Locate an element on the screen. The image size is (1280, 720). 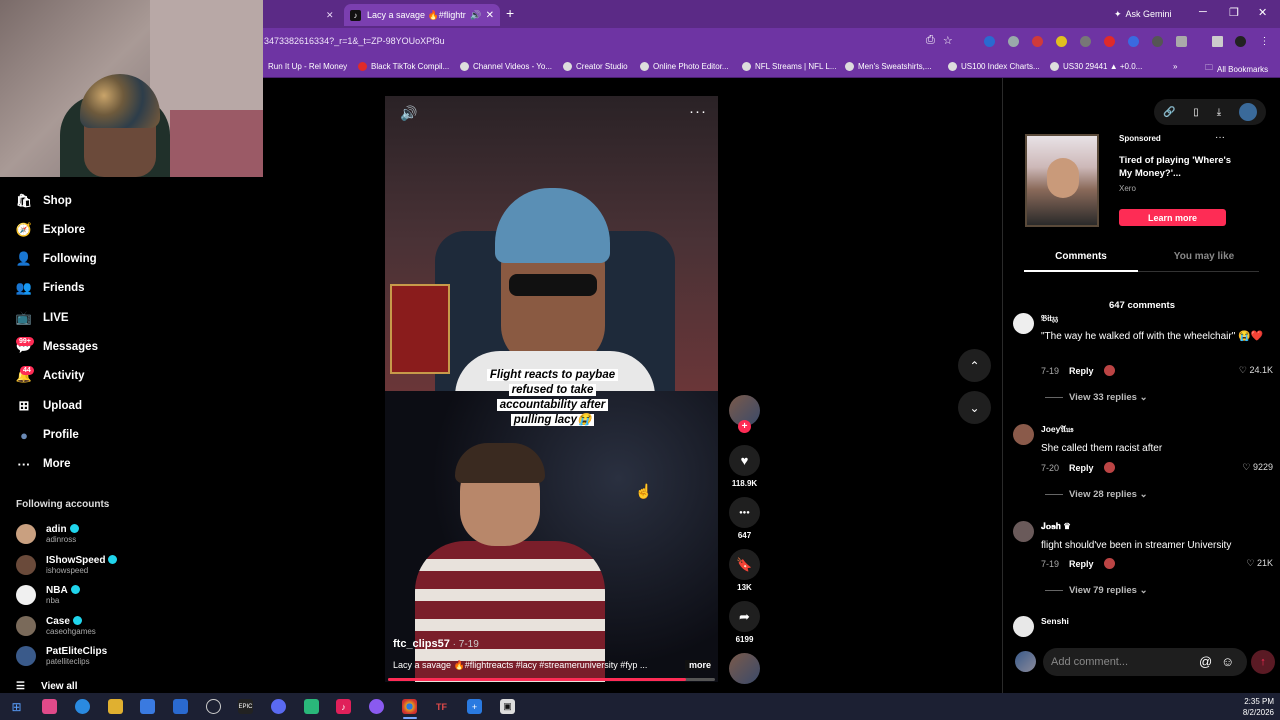
tab-active: ♪ Lacy a savage 🔥#flightreacts 🔊 ✕ is located at coordinates (422, 15).